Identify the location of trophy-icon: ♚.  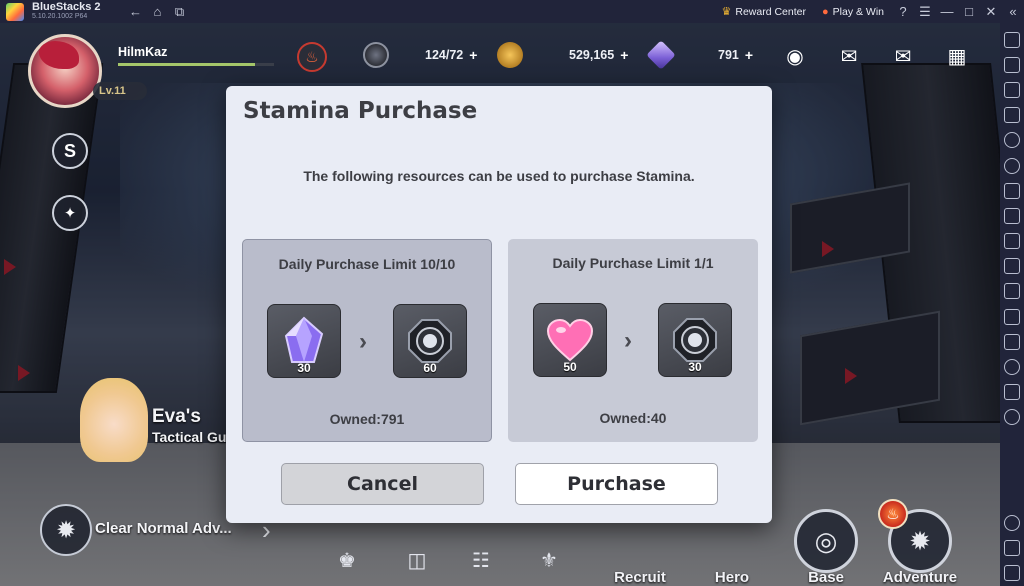
(347, 560).